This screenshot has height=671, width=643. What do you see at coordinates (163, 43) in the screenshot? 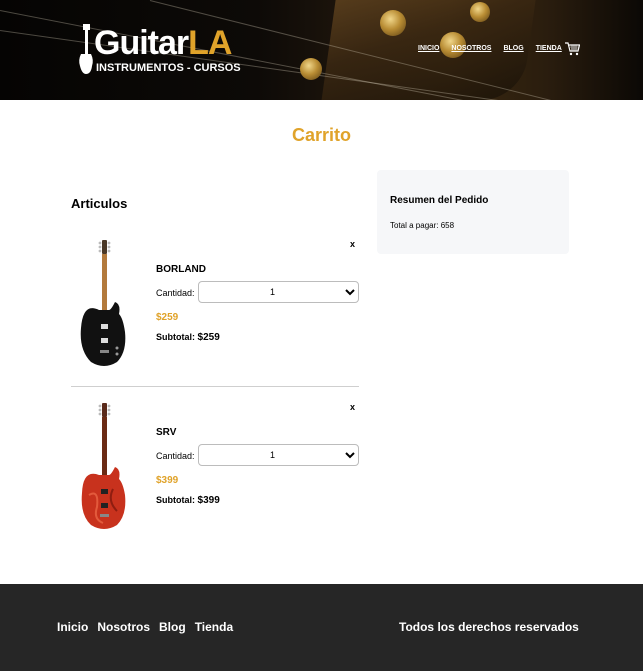
I see `logo-brand-text: GuitarLA` at bounding box center [163, 43].